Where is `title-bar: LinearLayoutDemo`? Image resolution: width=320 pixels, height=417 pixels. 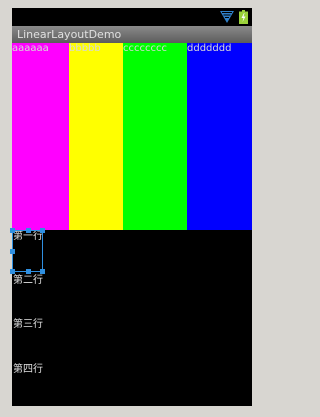 title-bar: LinearLayoutDemo is located at coordinates (132, 35).